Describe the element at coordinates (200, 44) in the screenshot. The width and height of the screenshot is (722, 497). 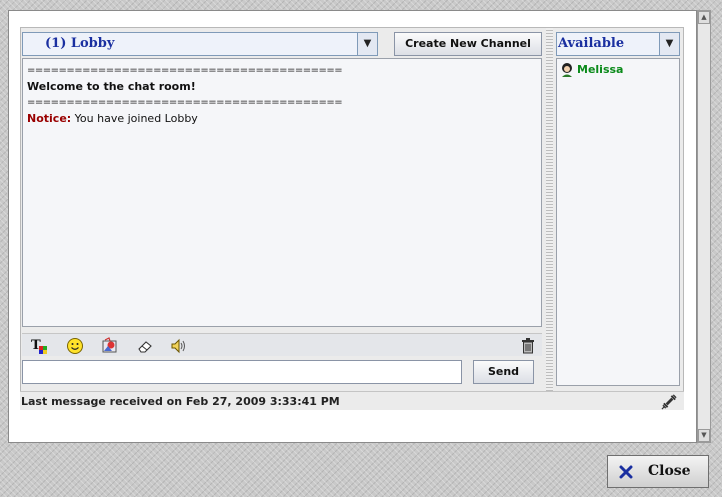
I see `channel-select: (1) Lobby ▼` at that location.